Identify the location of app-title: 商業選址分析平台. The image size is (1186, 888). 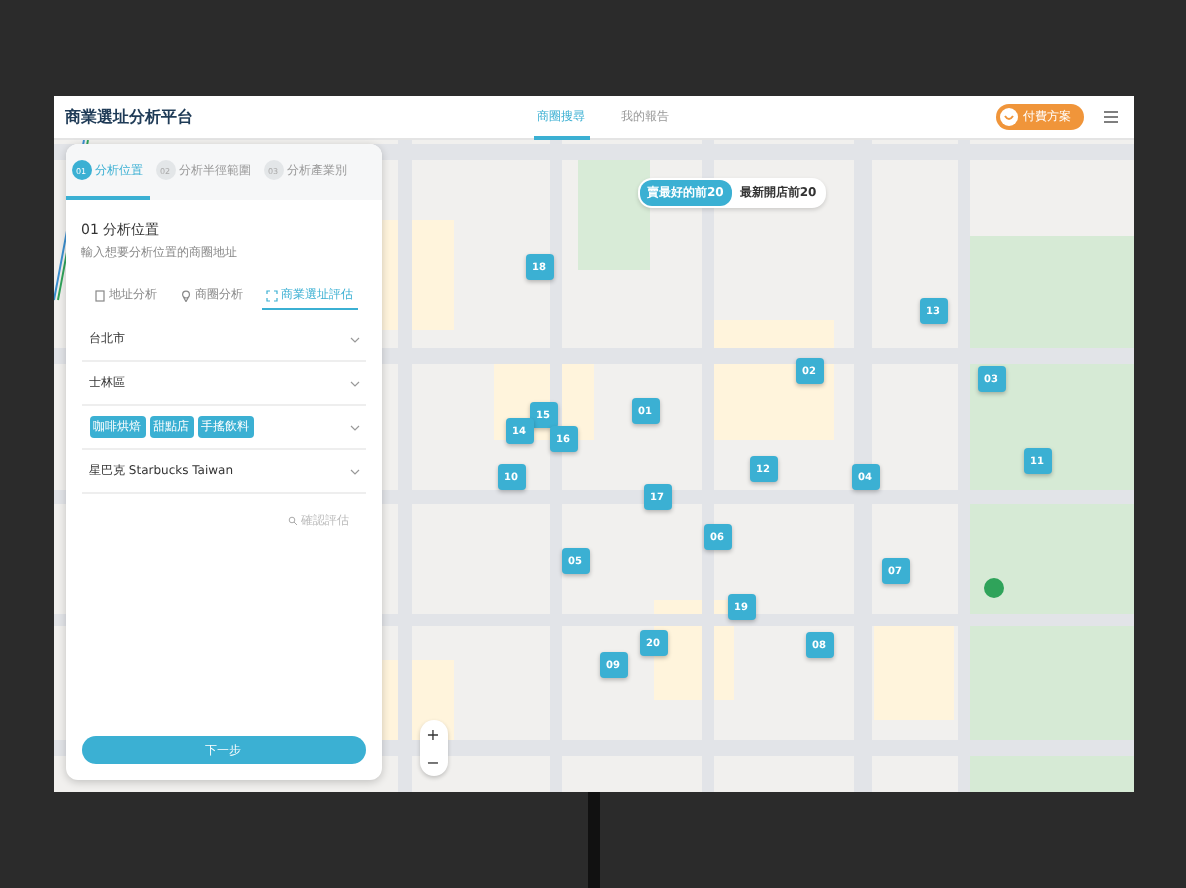
(129, 117).